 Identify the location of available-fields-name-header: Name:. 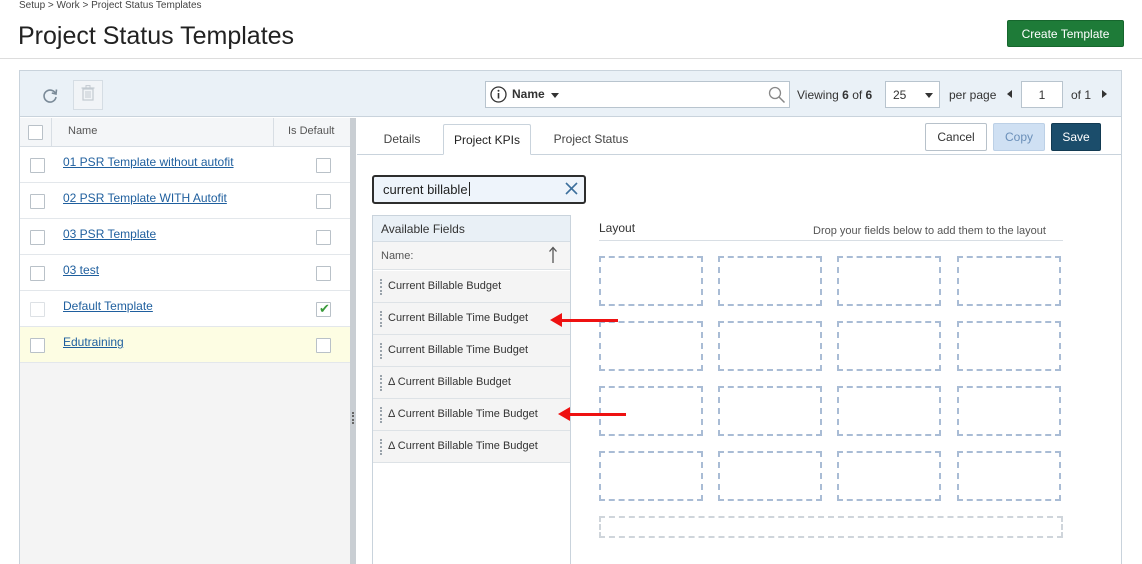
(397, 256).